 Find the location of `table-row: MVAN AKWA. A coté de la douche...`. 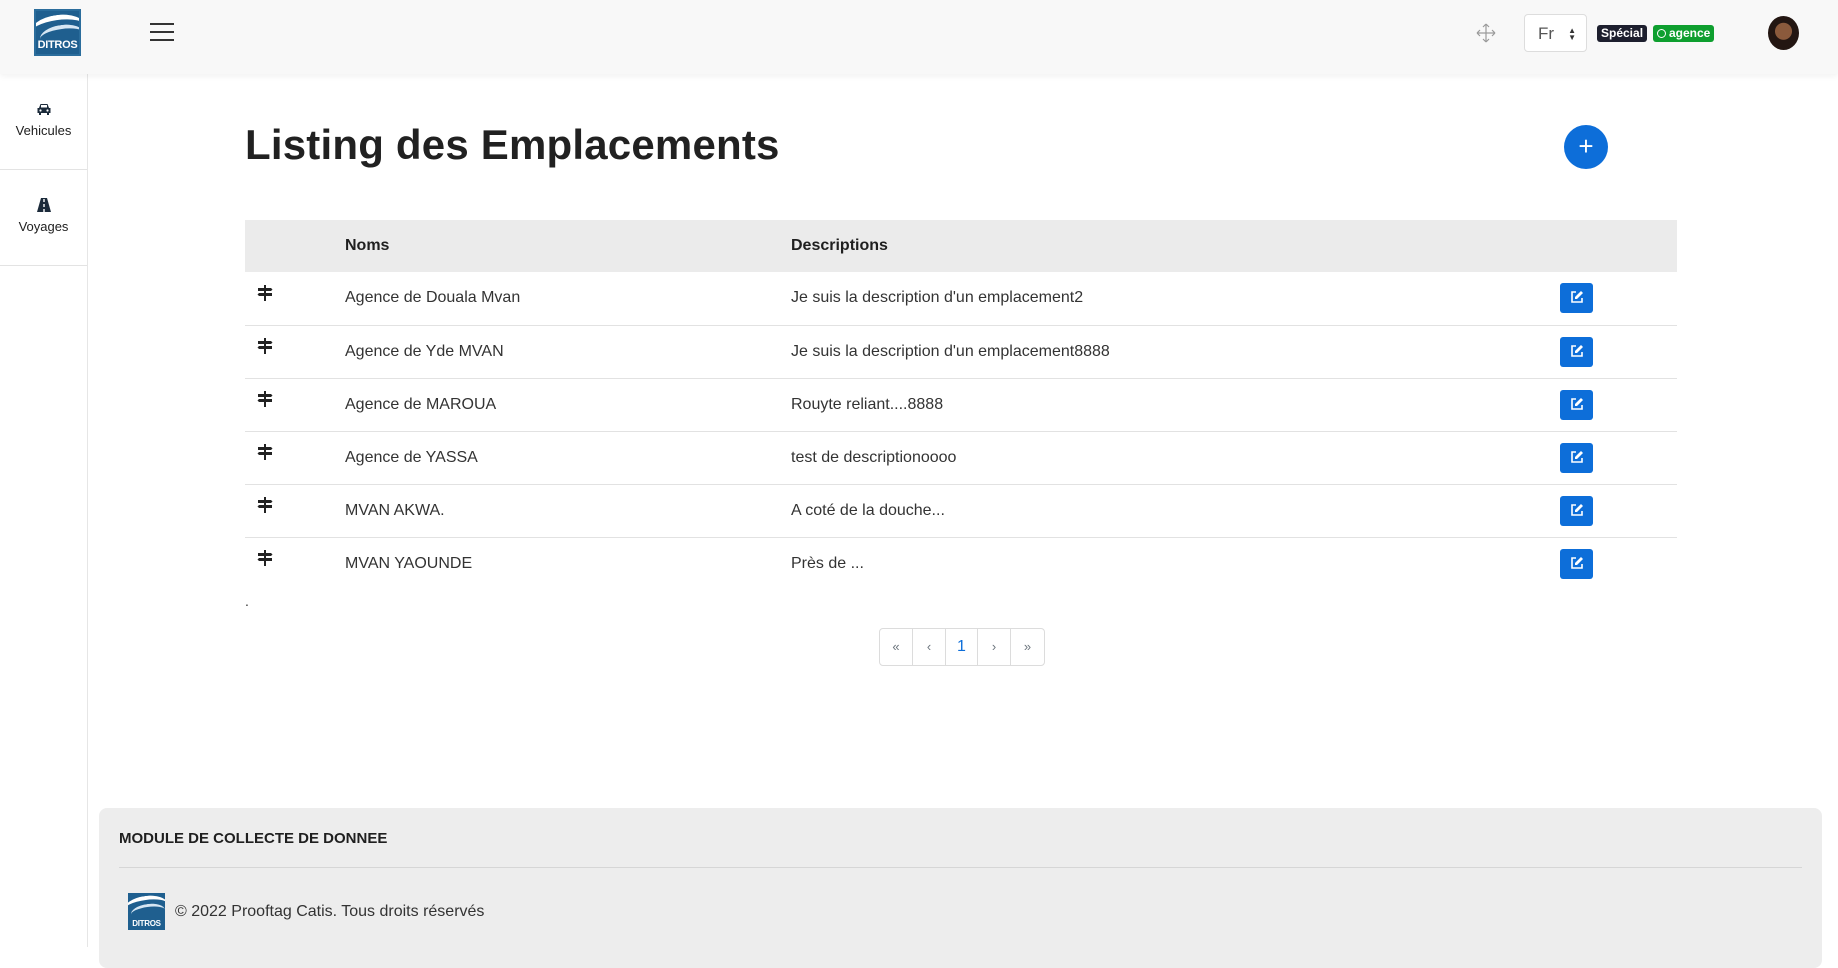

table-row: MVAN AKWA. A coté de la douche... is located at coordinates (961, 511).